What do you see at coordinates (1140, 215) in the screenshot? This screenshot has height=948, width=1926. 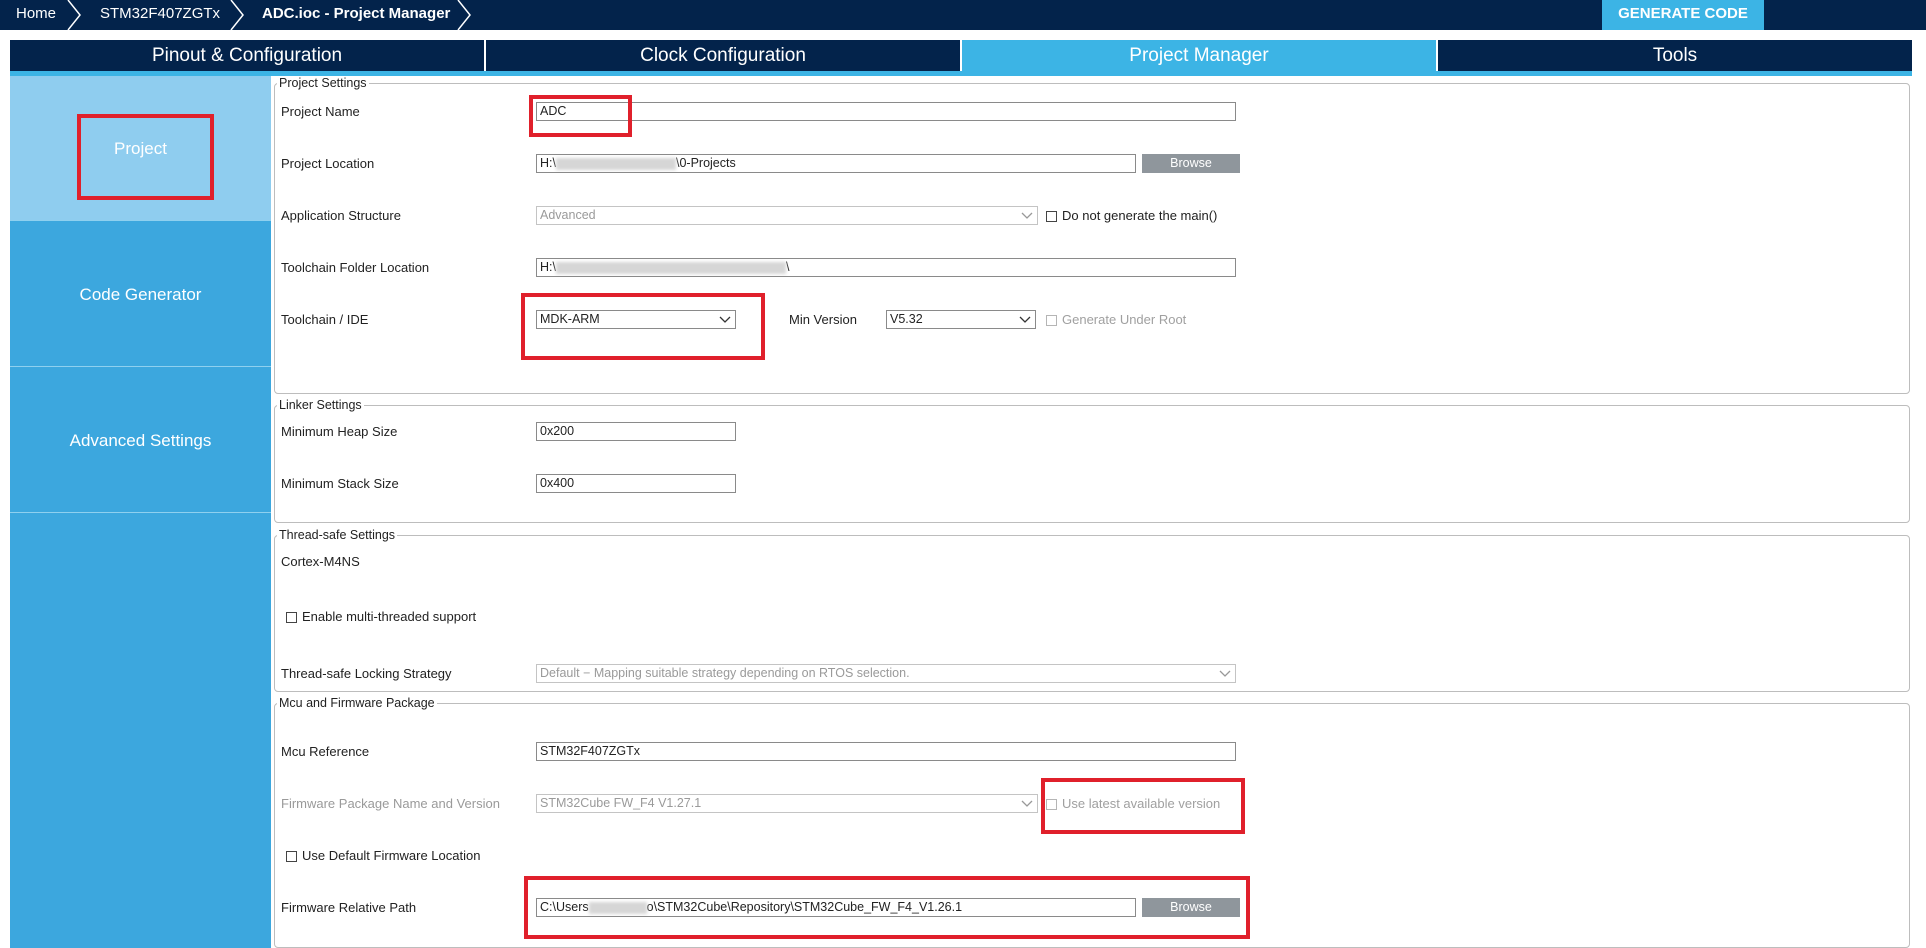 I see `checkbox-label: Do not generate the main()` at bounding box center [1140, 215].